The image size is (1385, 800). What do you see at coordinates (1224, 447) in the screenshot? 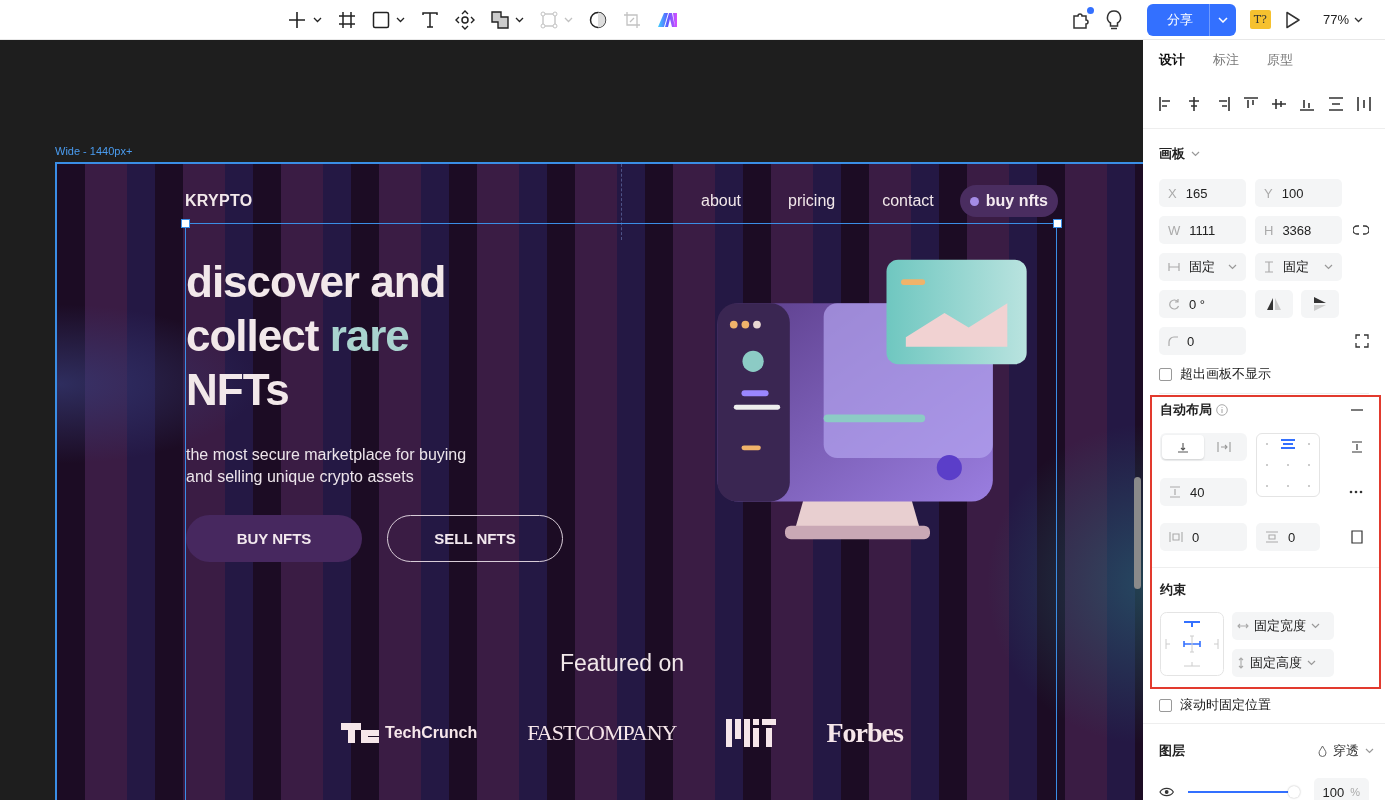
I see `horizontal-direction-icon` at bounding box center [1224, 447].